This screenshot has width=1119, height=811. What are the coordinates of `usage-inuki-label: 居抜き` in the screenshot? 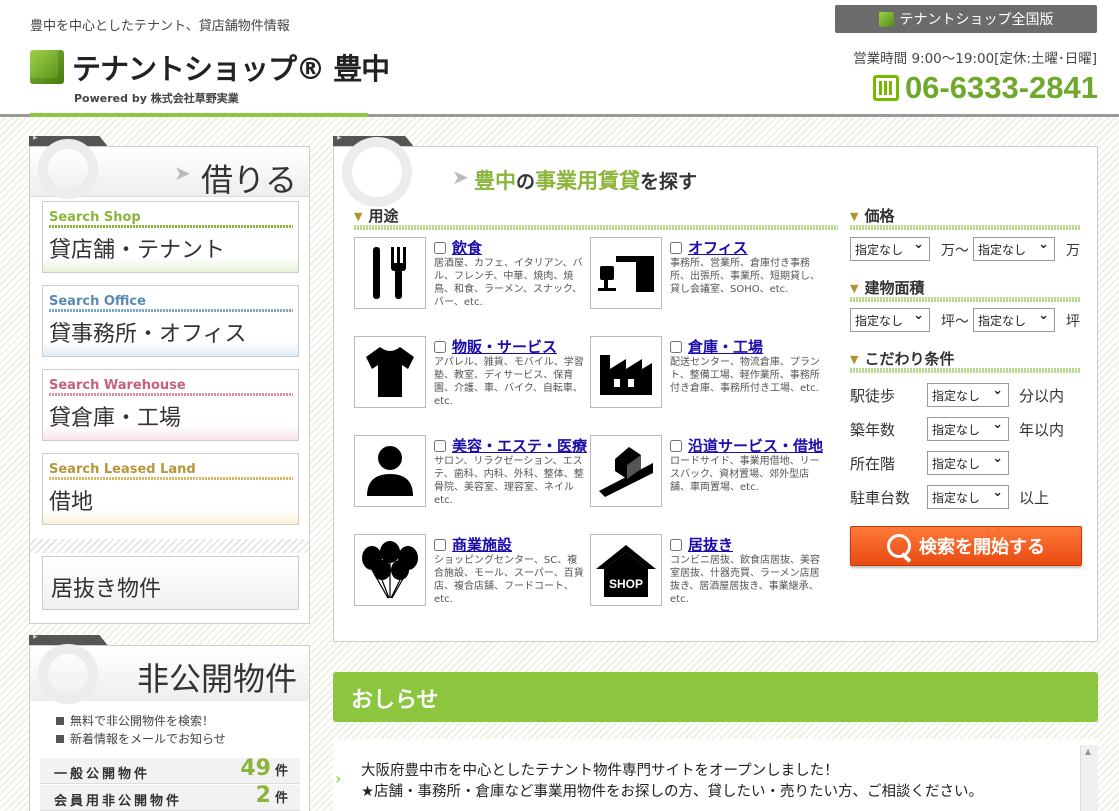 It's located at (701, 544).